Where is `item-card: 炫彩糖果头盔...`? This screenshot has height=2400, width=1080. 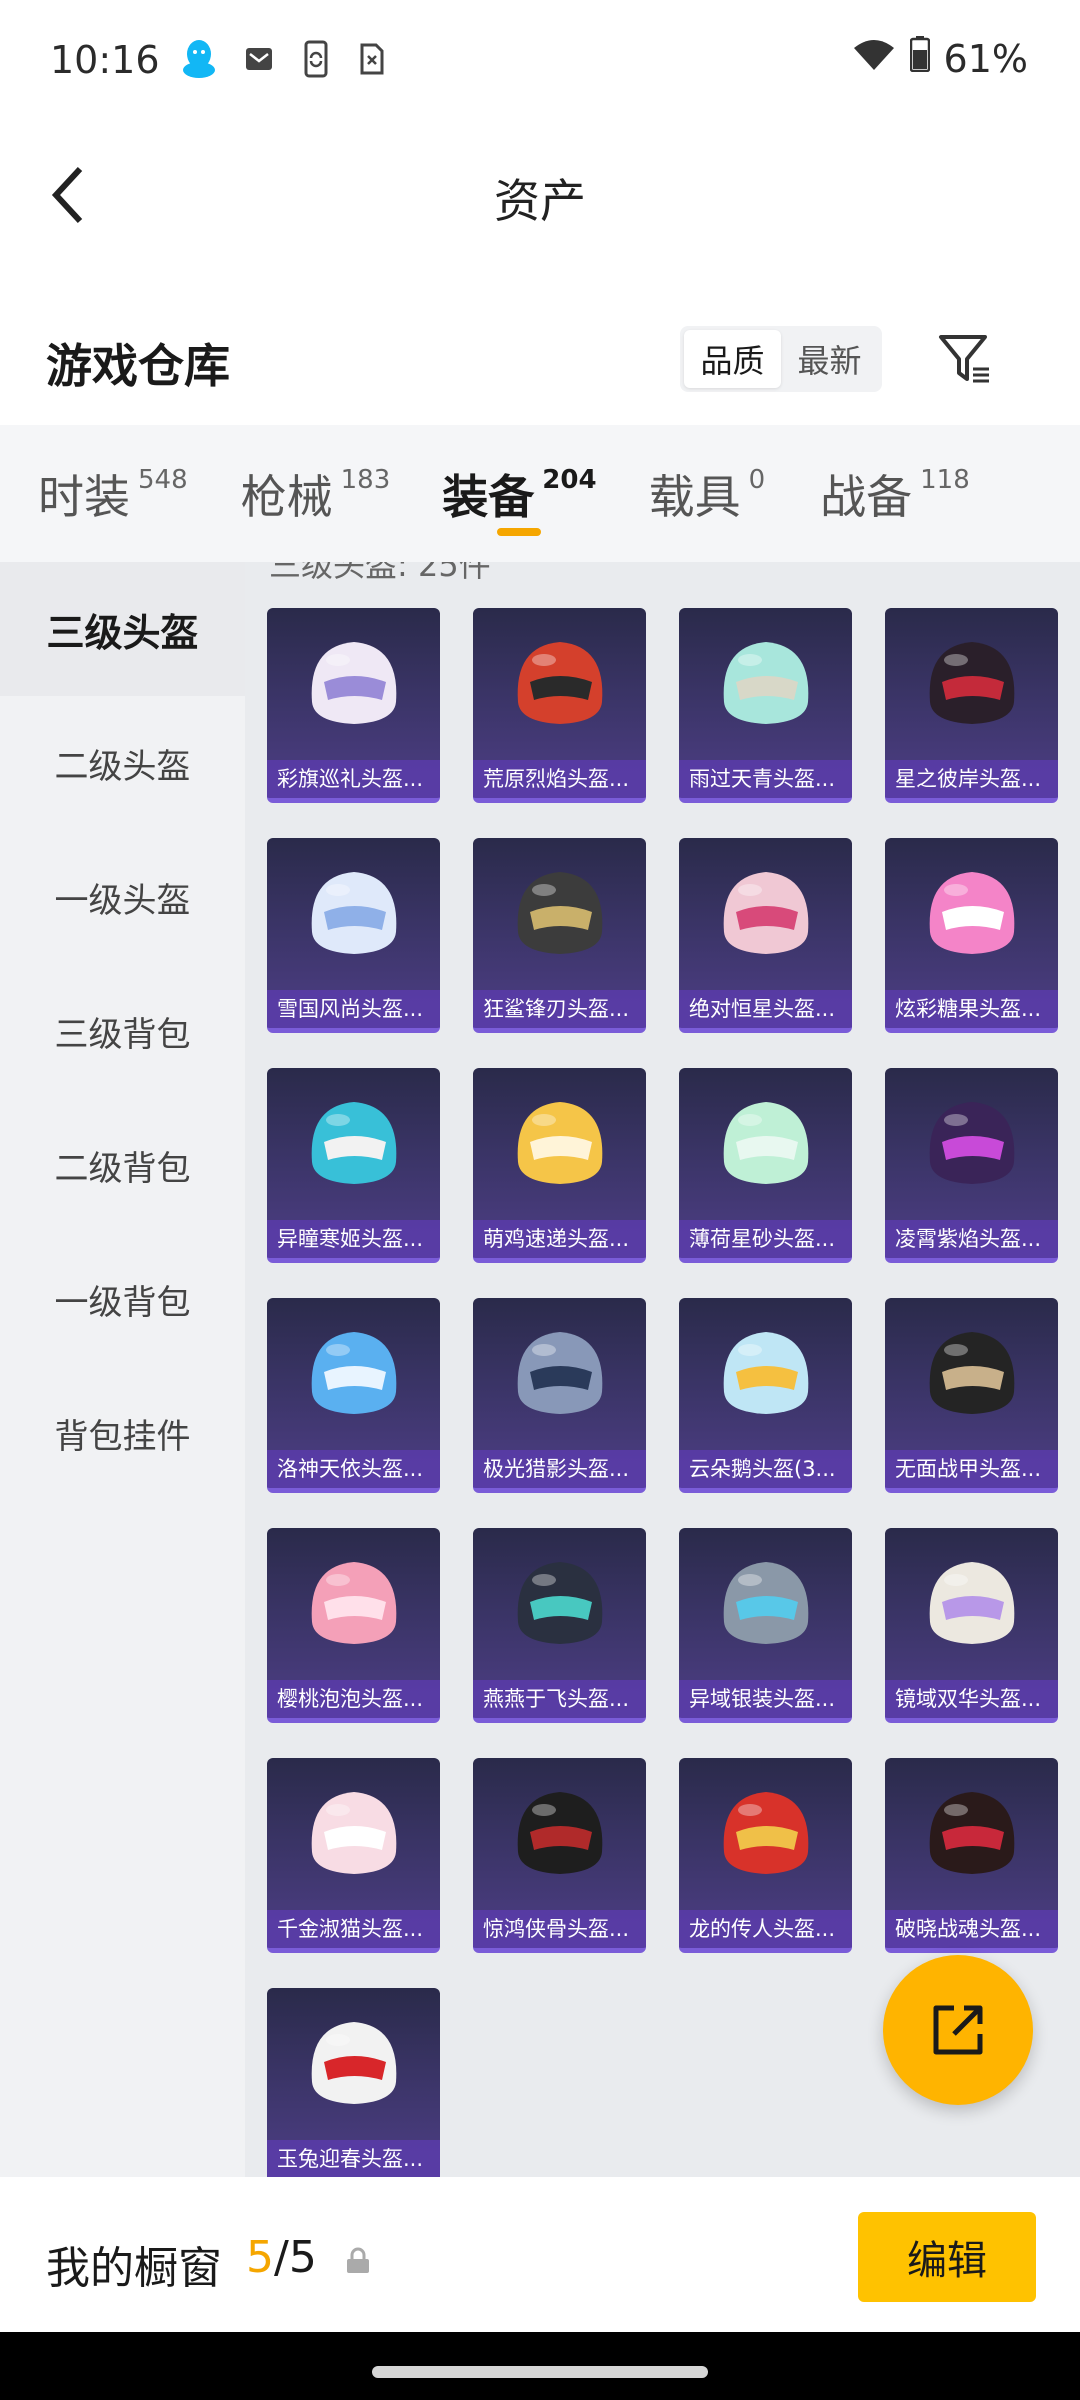 item-card: 炫彩糖果头盔... is located at coordinates (971, 935).